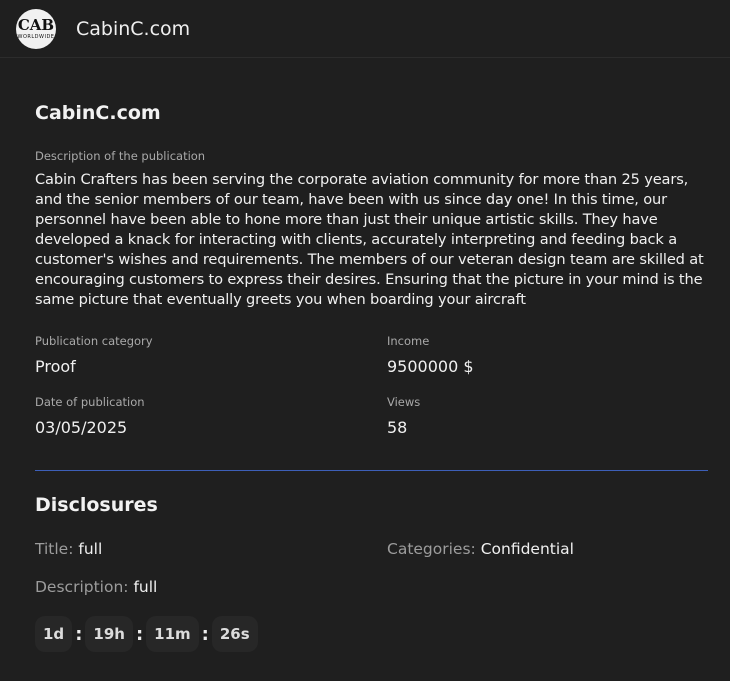 This screenshot has width=730, height=681. Describe the element at coordinates (54, 634) in the screenshot. I see `timer-days: 1d` at that location.